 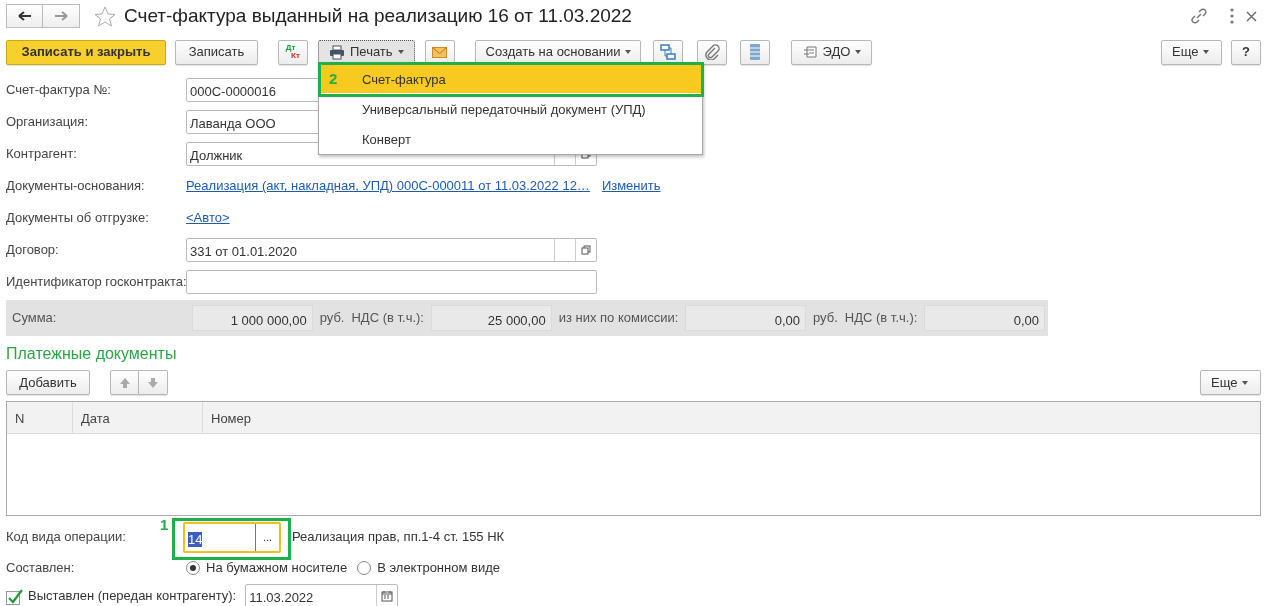 What do you see at coordinates (333, 79) in the screenshot?
I see `step-number: 2` at bounding box center [333, 79].